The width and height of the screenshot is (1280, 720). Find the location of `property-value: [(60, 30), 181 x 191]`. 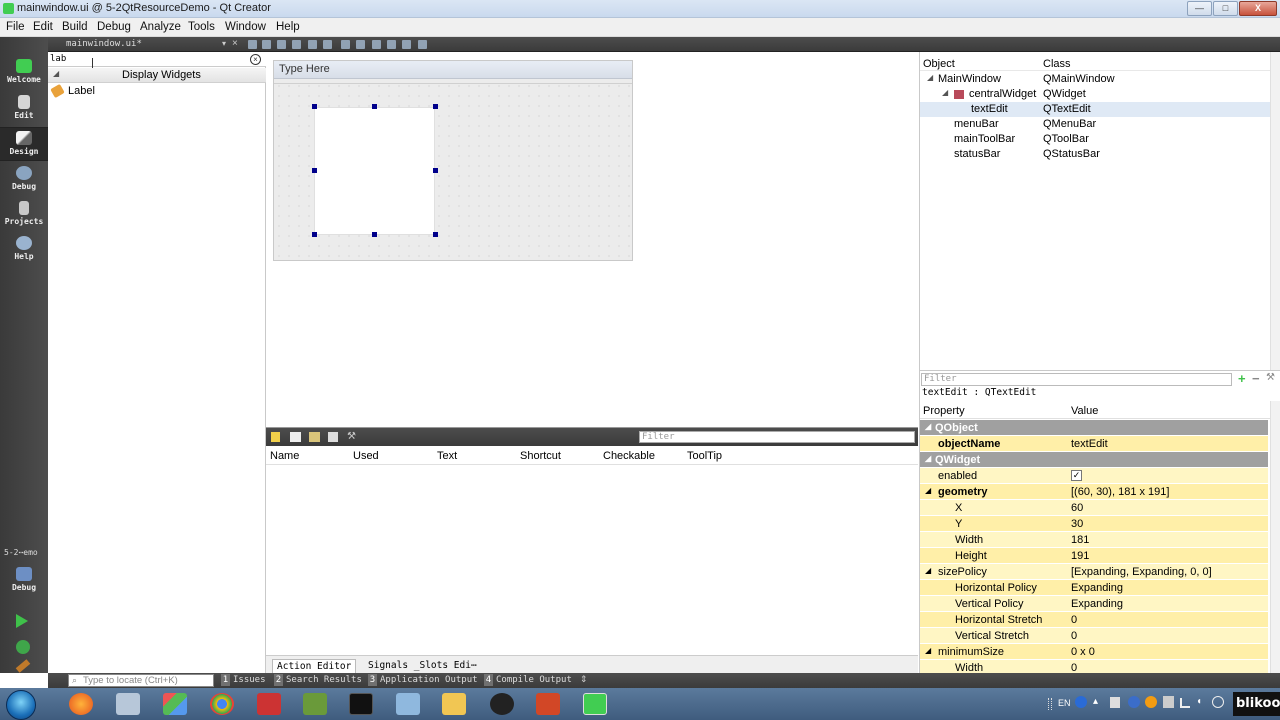

property-value: [(60, 30), 181 x 191] is located at coordinates (1120, 492).